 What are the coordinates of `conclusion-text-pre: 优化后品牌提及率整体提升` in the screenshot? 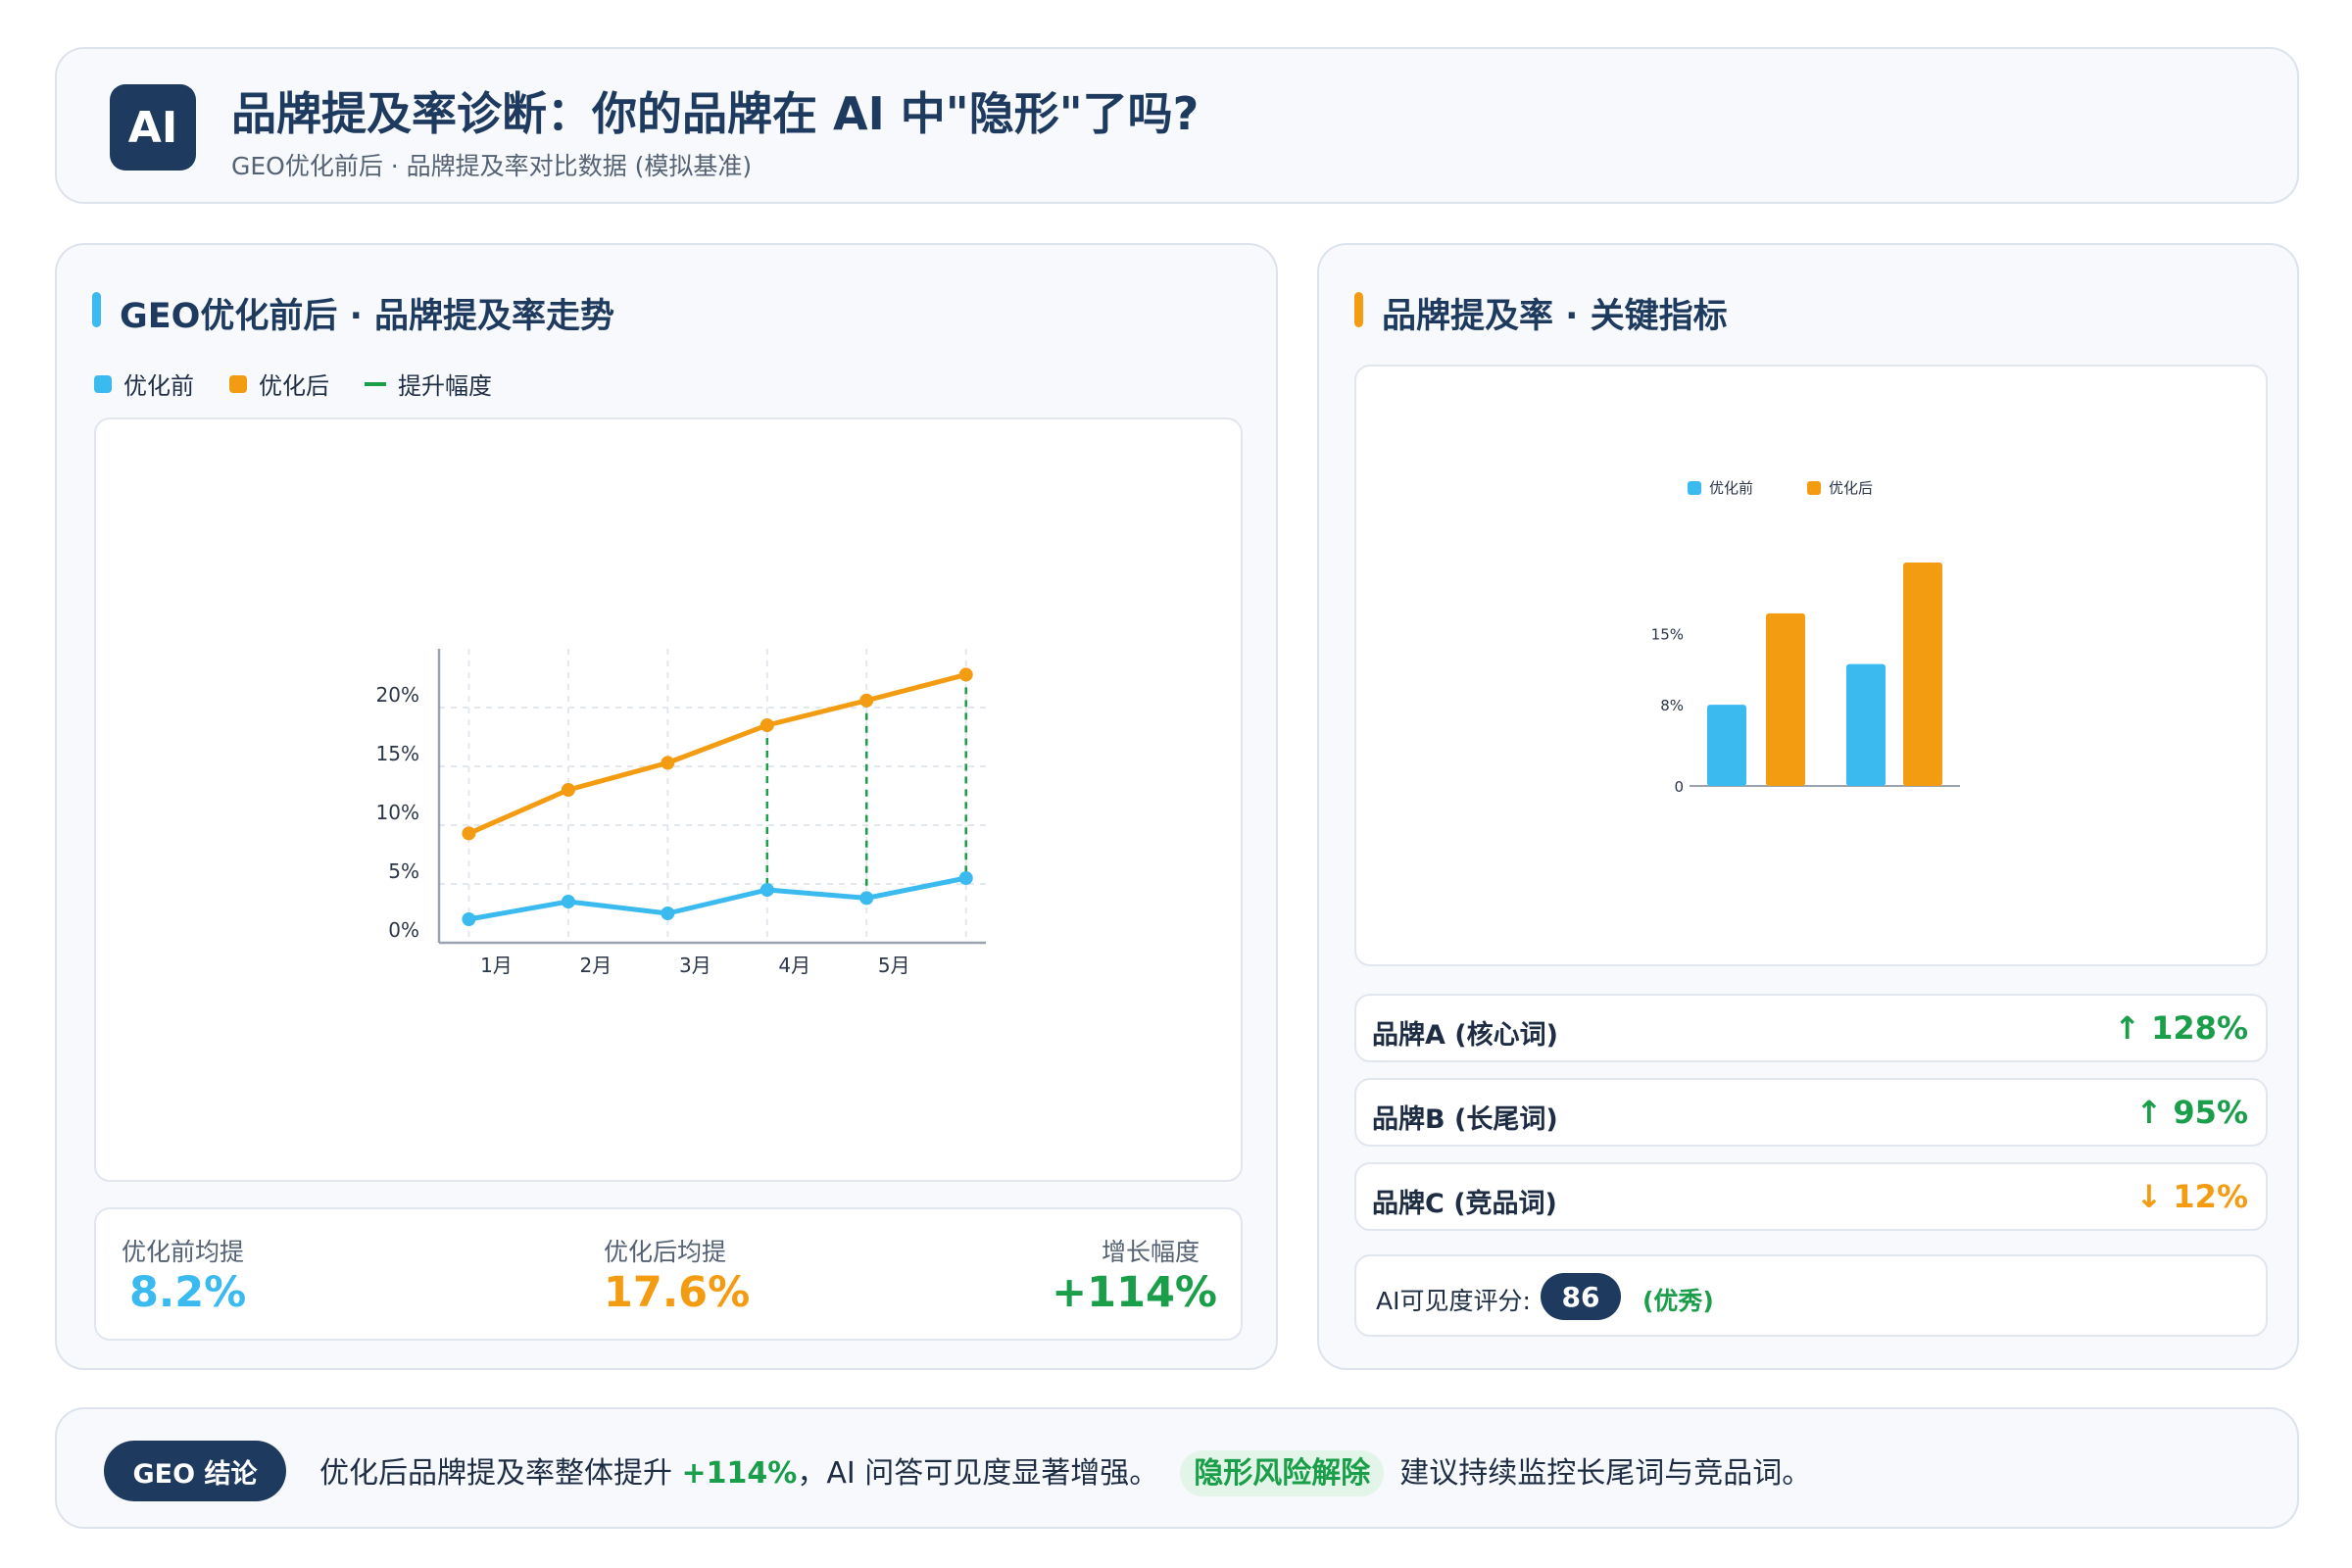 It's located at (495, 1473).